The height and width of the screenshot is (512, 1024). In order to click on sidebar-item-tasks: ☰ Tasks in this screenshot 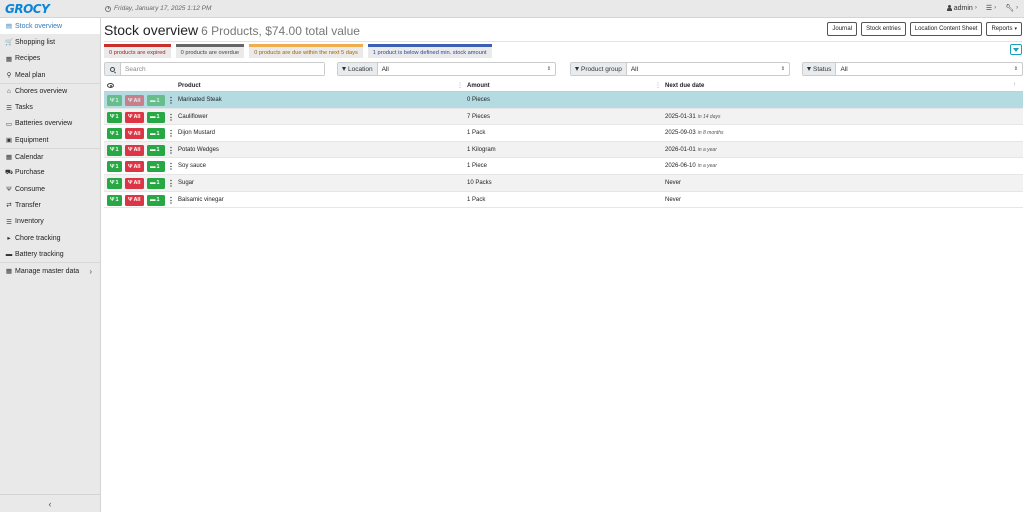, I will do `click(50, 107)`.